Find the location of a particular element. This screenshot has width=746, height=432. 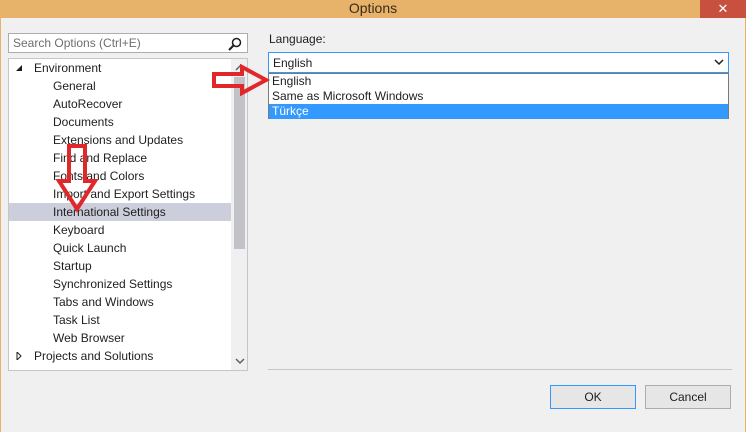

language-select-value: English is located at coordinates (293, 63).